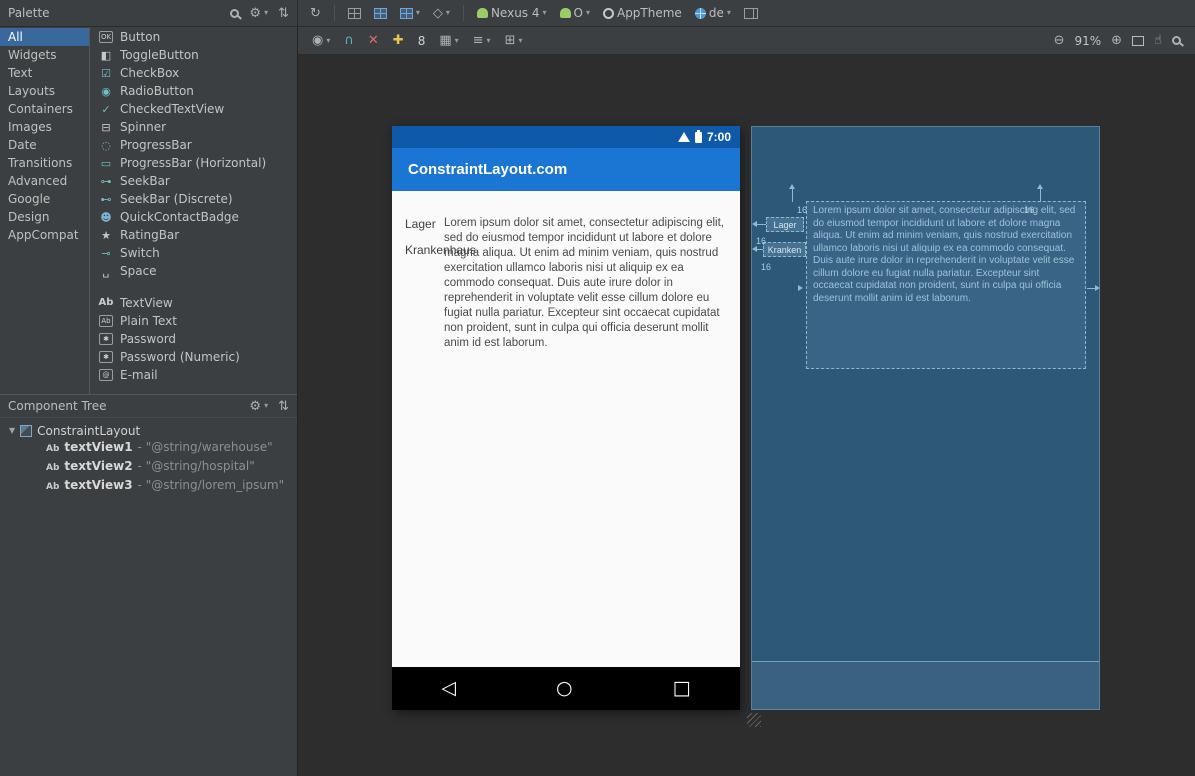 This screenshot has width=1195, height=776. What do you see at coordinates (193, 375) in the screenshot?
I see `palette-item-email: @ E-mail` at bounding box center [193, 375].